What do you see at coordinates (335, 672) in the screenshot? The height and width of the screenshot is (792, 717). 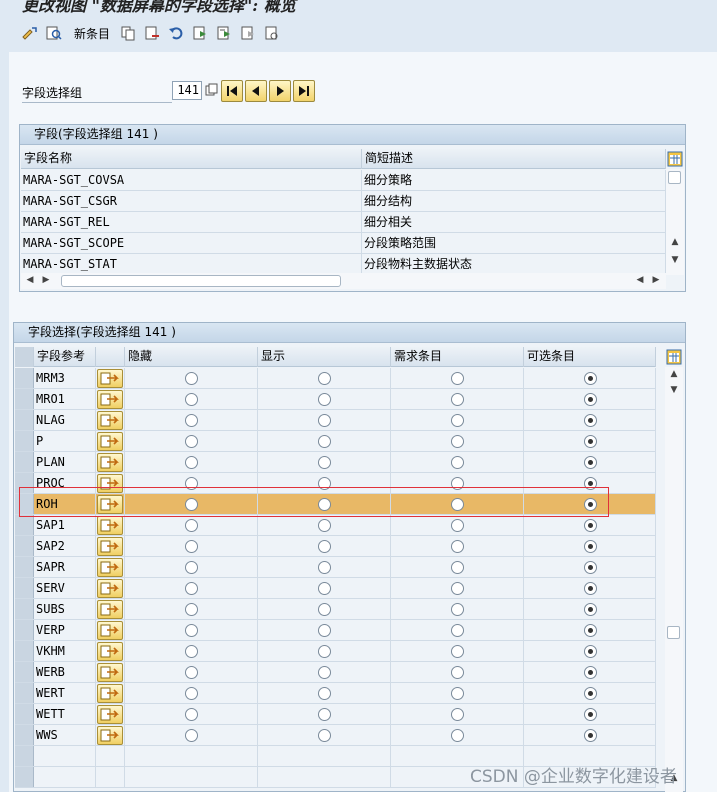 I see `table-row: WERB` at bounding box center [335, 672].